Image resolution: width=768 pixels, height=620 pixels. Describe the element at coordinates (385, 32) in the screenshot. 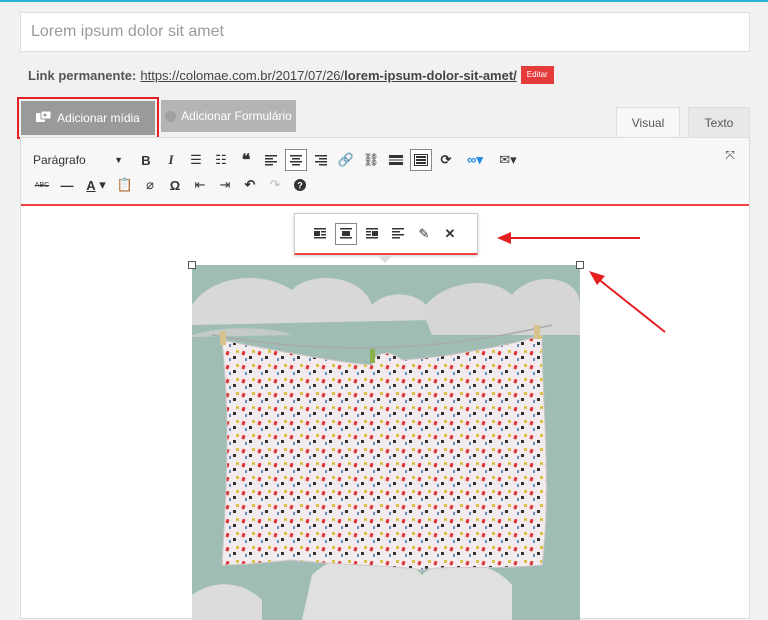

I see `title-input: Lorem ipsum dolor sit amet` at that location.